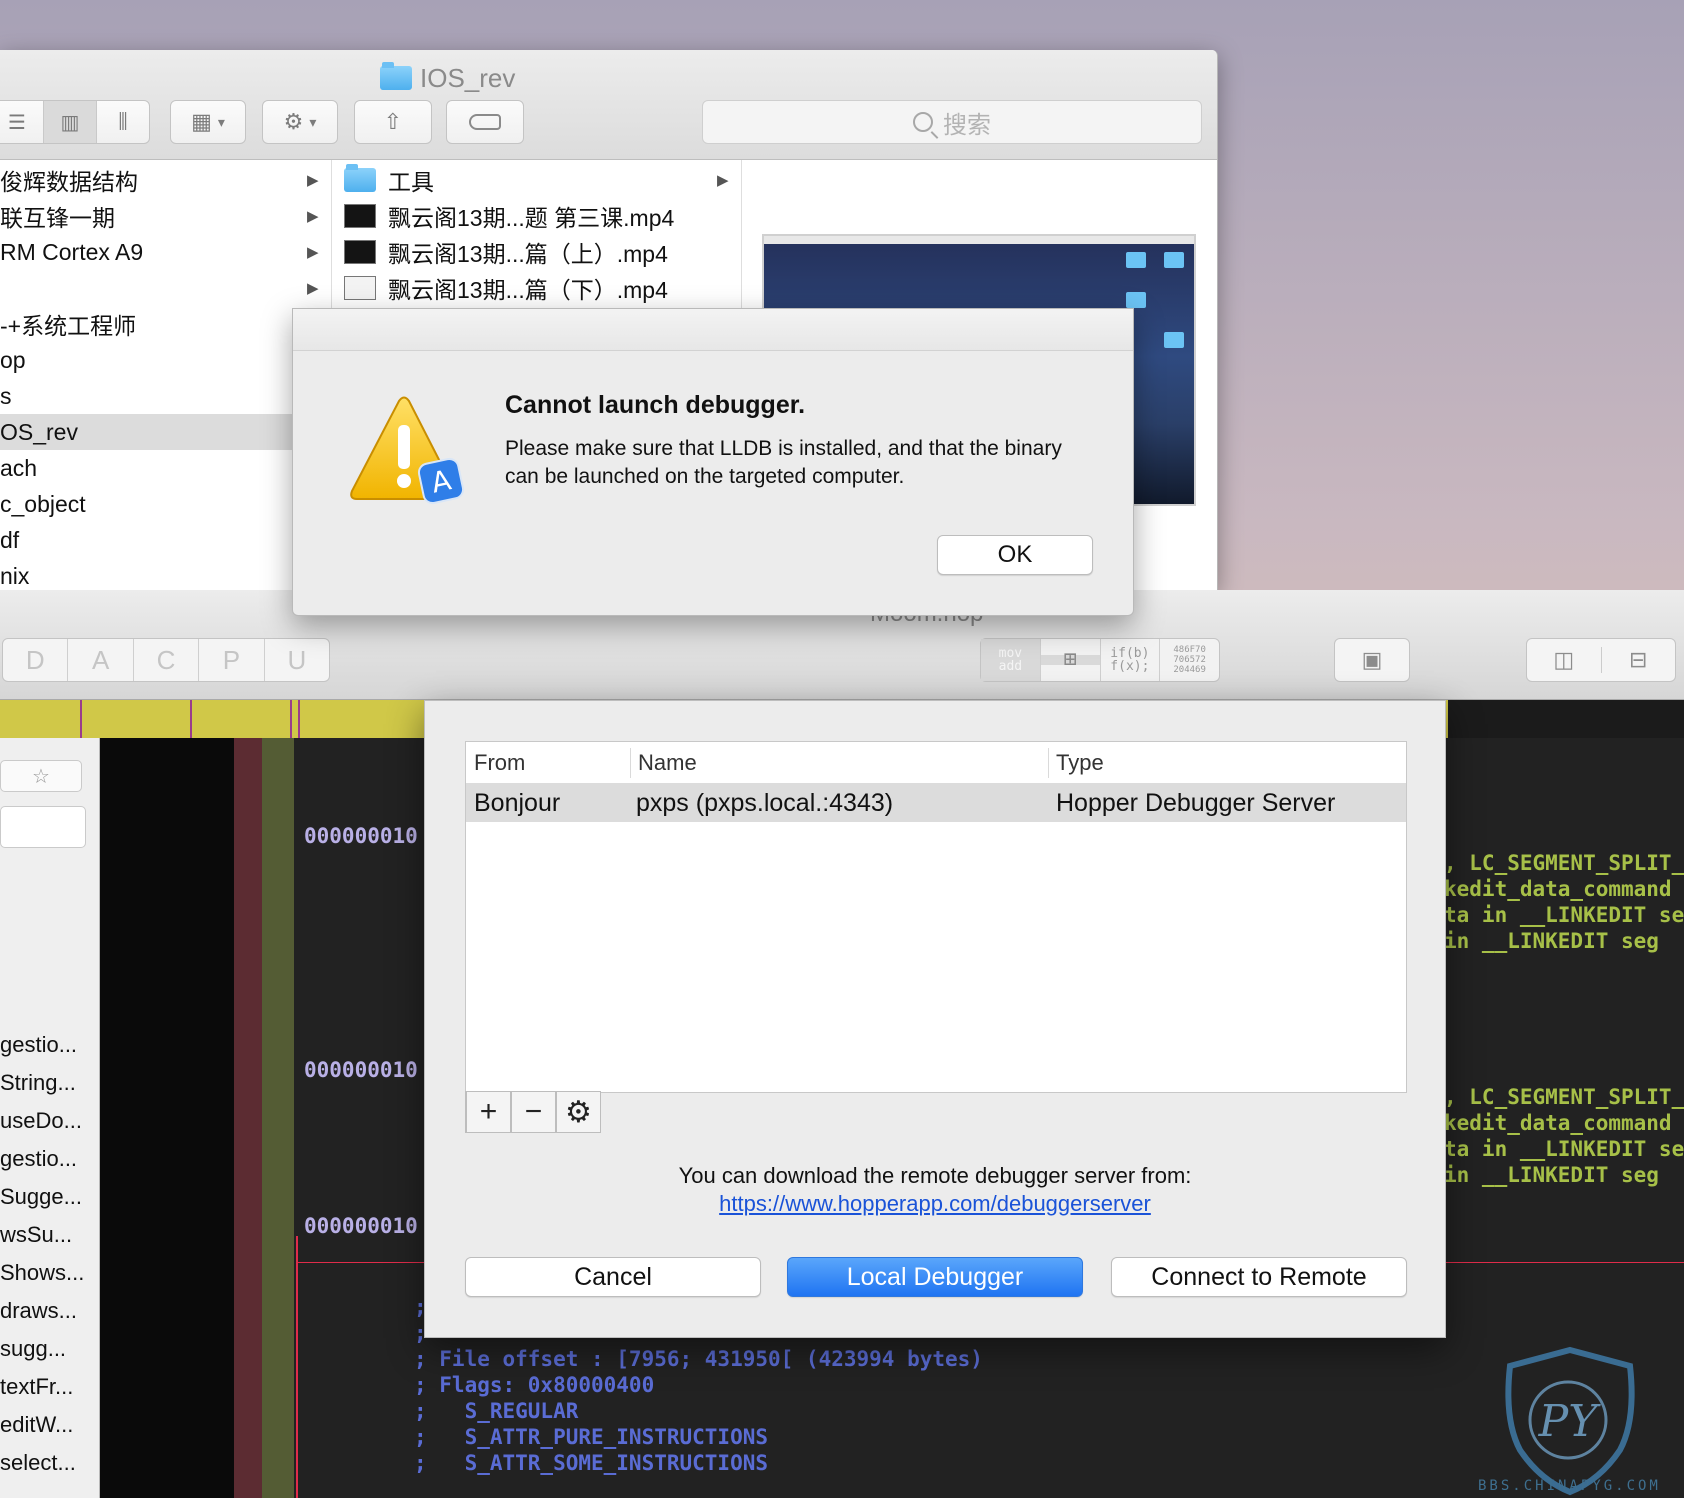 The height and width of the screenshot is (1498, 1684). What do you see at coordinates (165, 252) in the screenshot?
I see `list-item: RM Cortex A9 ▶` at bounding box center [165, 252].